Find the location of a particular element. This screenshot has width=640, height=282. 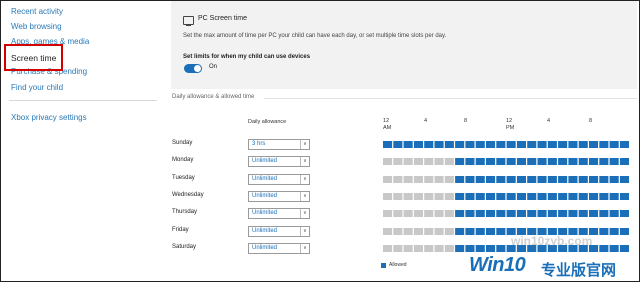

sidebar-item-xbox-privacy: Xbox privacy settings is located at coordinates (49, 117).